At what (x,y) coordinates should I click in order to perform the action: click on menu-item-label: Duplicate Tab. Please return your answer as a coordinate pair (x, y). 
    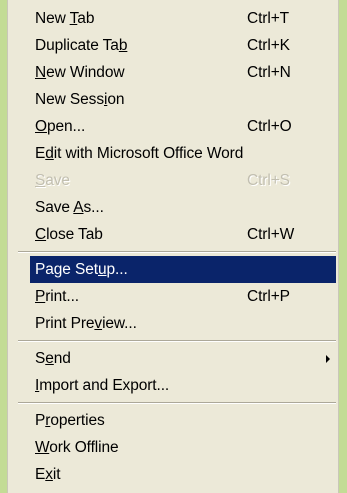
    Looking at the image, I should click on (81, 45).